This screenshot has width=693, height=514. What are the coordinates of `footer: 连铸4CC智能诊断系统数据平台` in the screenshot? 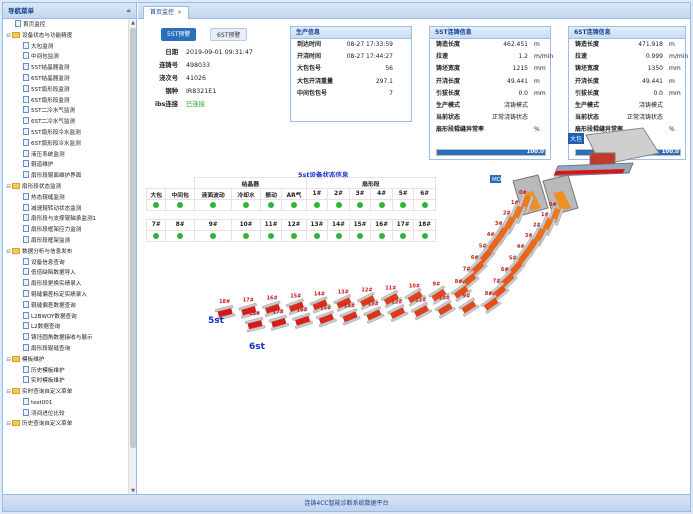 It's located at (346, 502).